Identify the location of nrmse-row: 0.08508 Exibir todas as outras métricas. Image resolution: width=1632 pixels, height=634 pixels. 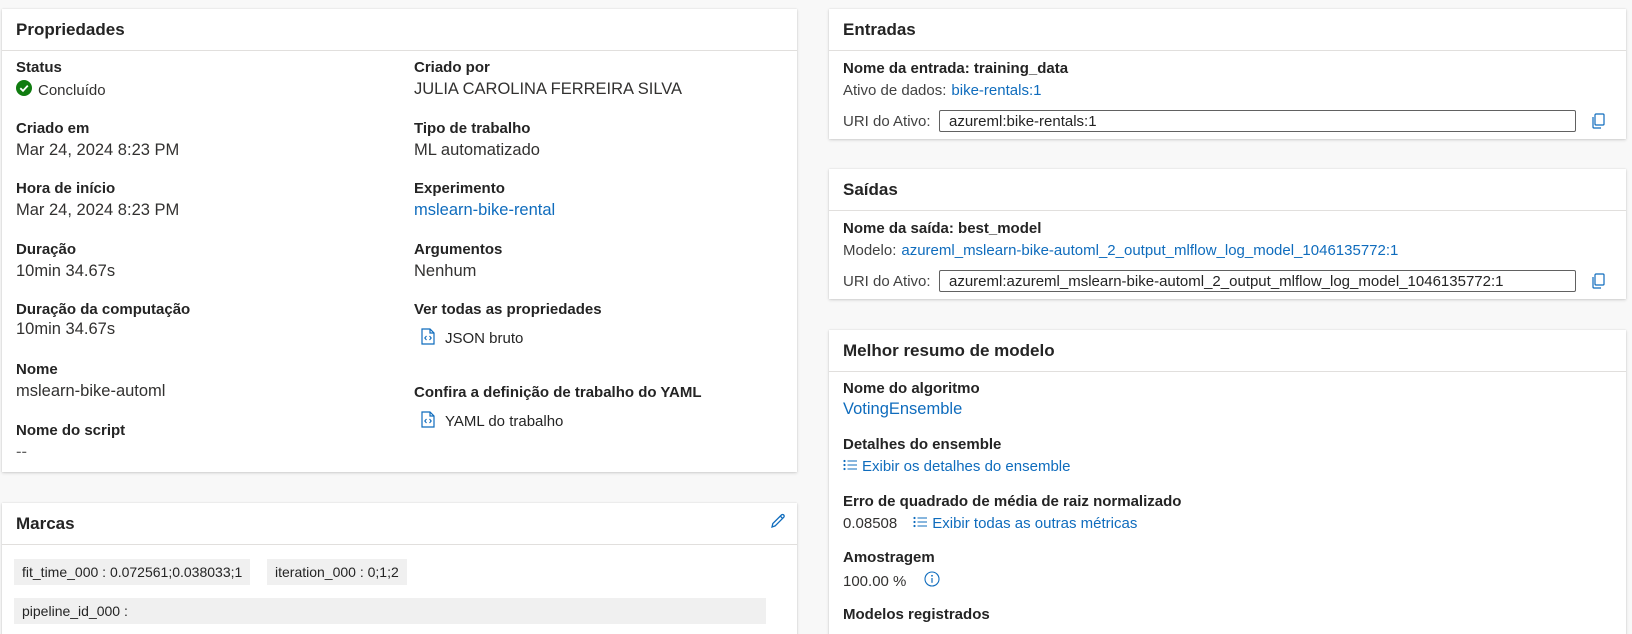
(1012, 523).